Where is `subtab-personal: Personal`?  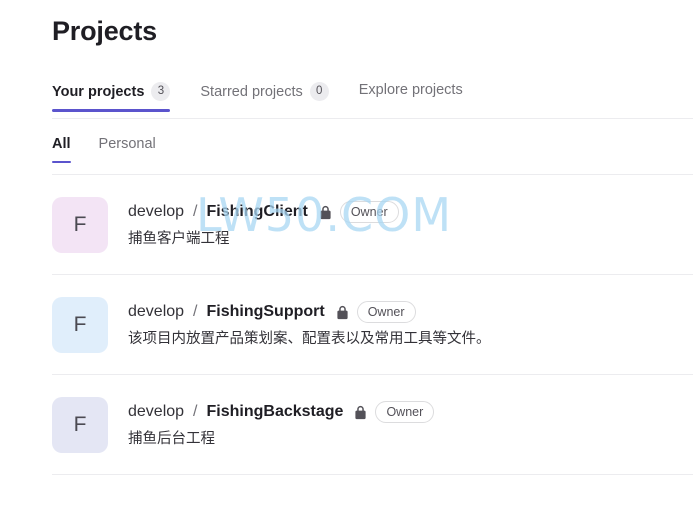
subtab-personal: Personal is located at coordinates (127, 149).